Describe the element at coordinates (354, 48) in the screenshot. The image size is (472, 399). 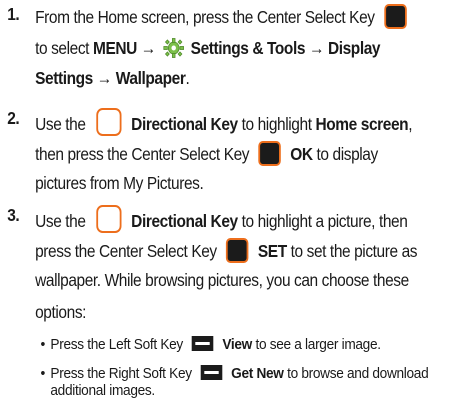
I see `display-label: Display` at that location.